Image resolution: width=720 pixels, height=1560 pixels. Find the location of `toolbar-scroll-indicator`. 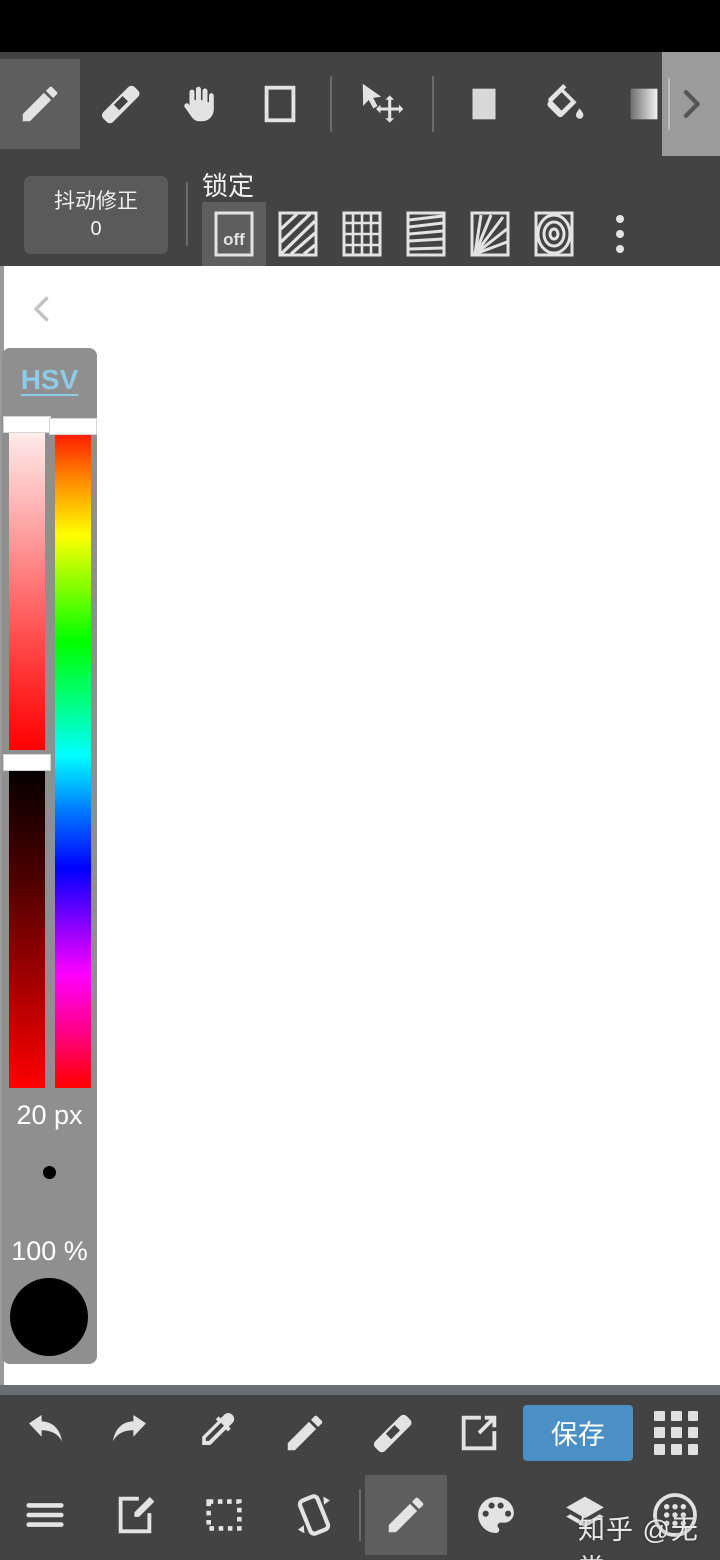

toolbar-scroll-indicator is located at coordinates (669, 104).